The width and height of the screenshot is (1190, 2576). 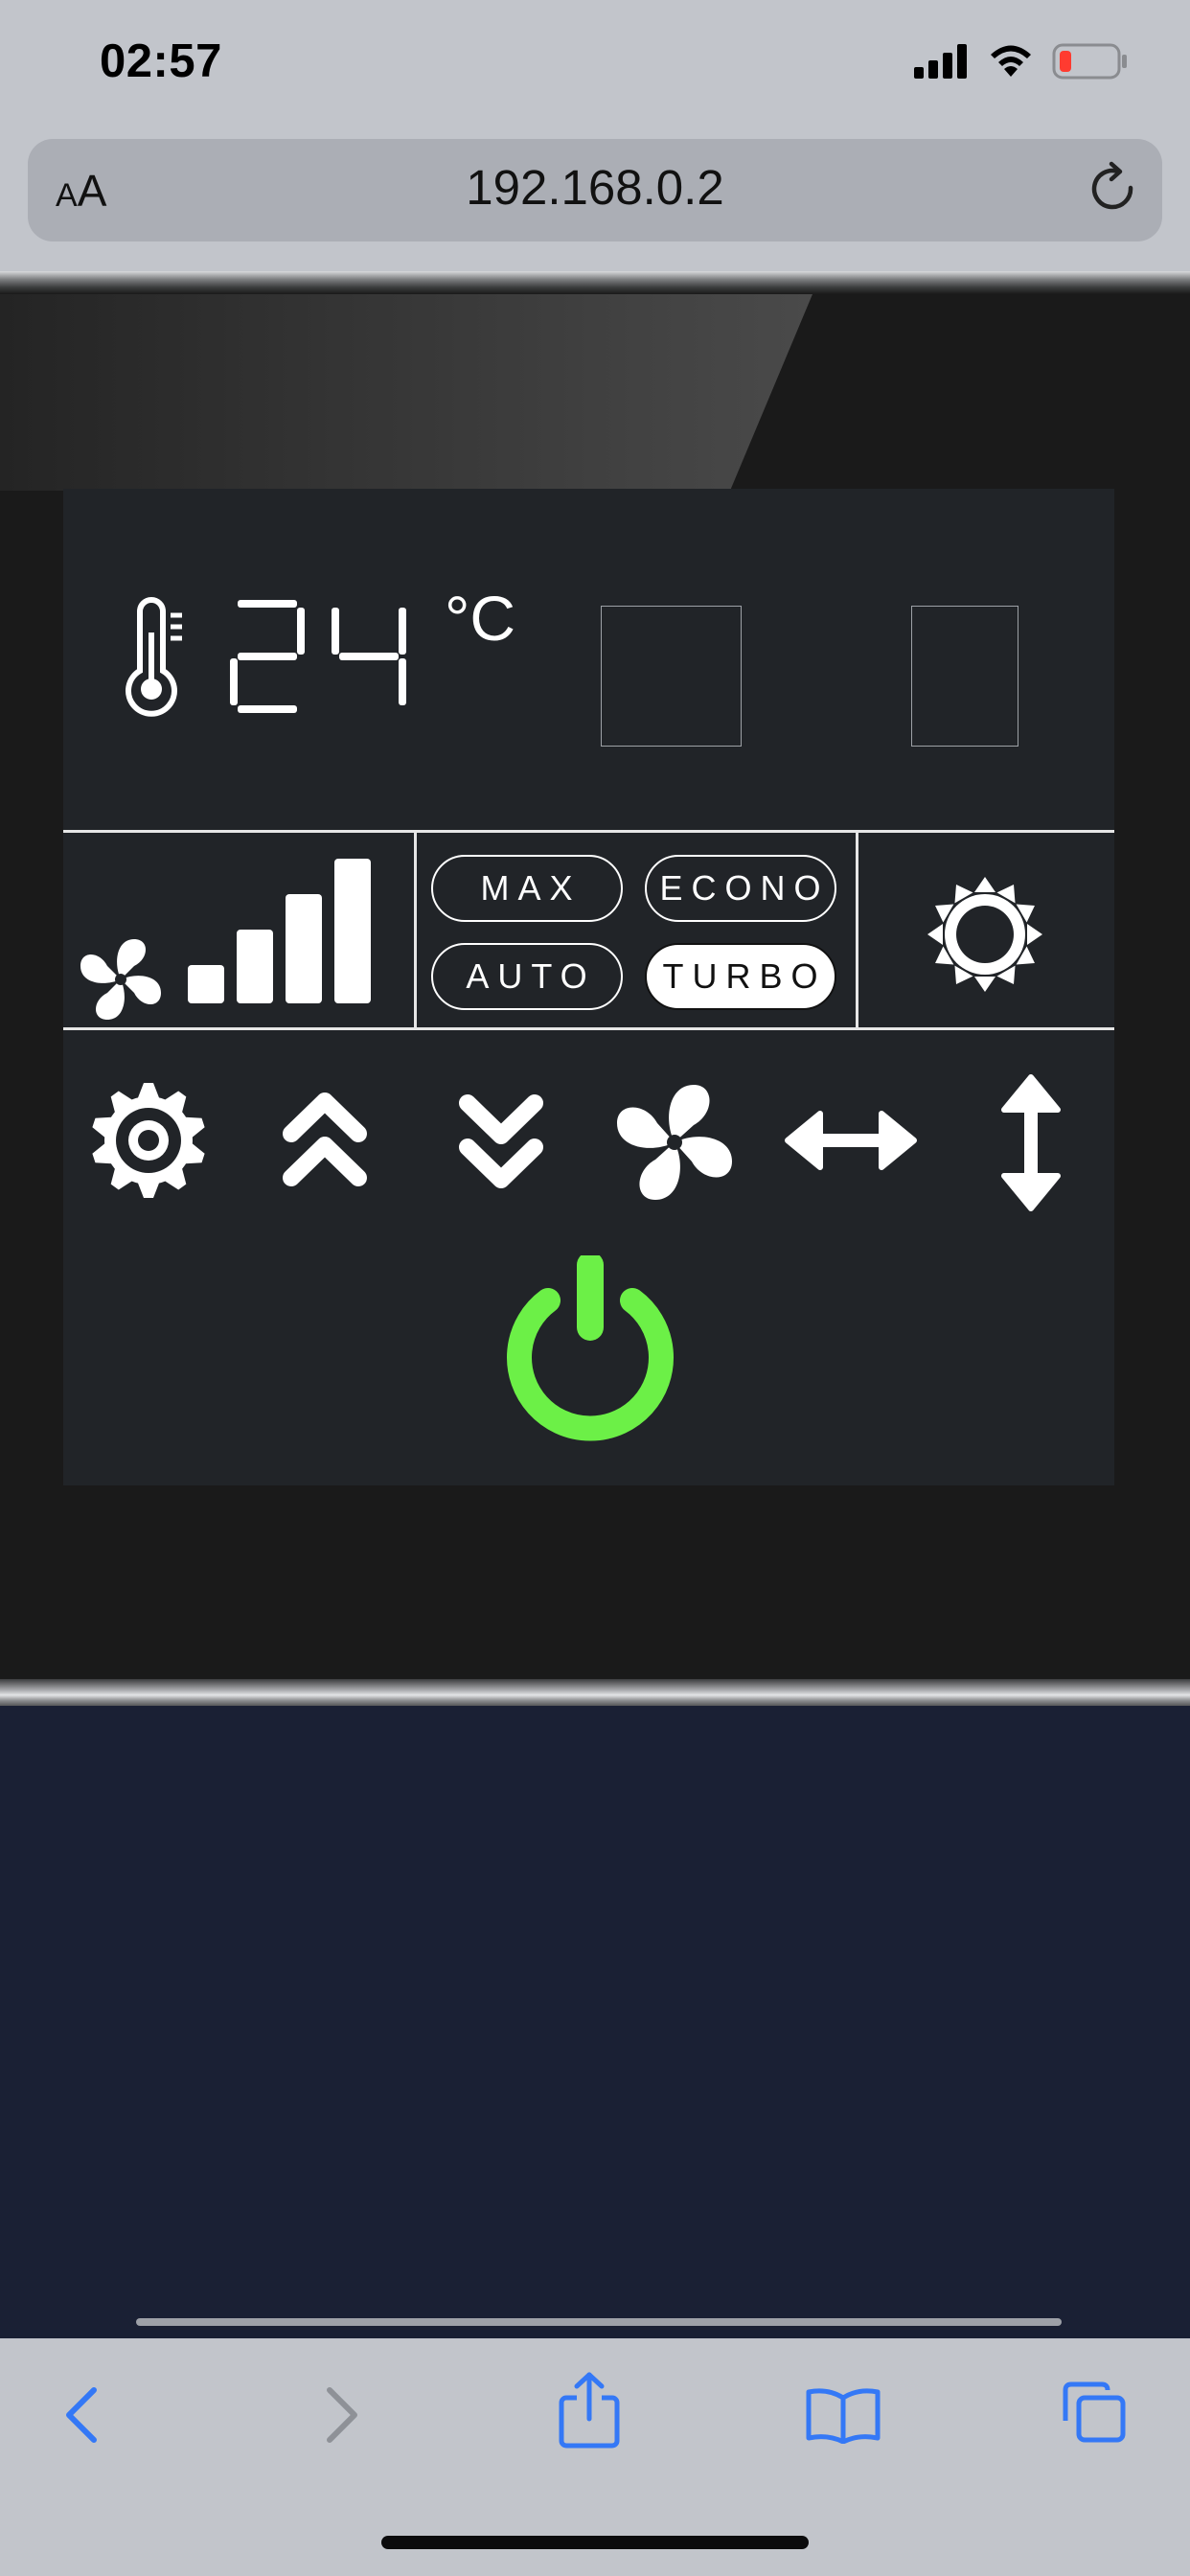 What do you see at coordinates (984, 934) in the screenshot?
I see `sun-icon` at bounding box center [984, 934].